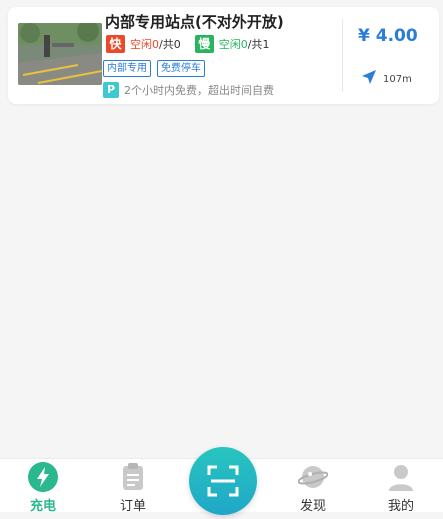 This screenshot has height=519, width=443. I want to click on tab-orders-label: 订单, so click(132, 506).